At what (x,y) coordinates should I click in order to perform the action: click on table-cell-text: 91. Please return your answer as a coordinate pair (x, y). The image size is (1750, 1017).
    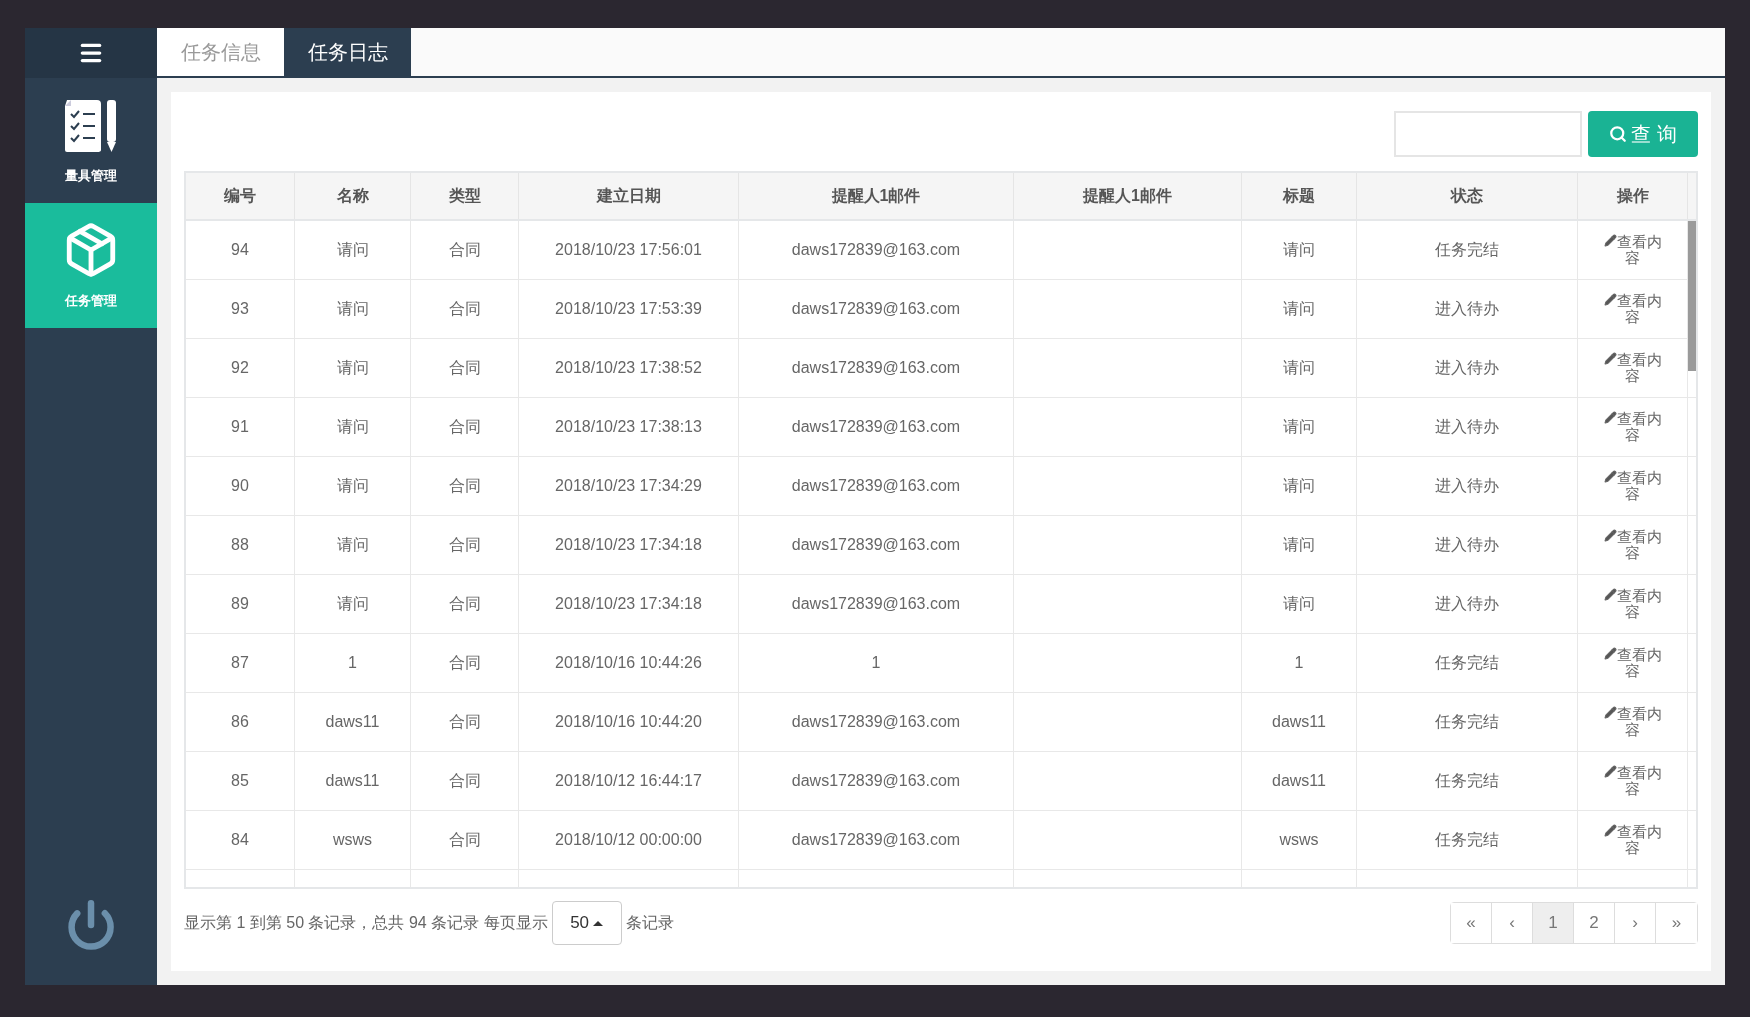
    Looking at the image, I should click on (240, 427).